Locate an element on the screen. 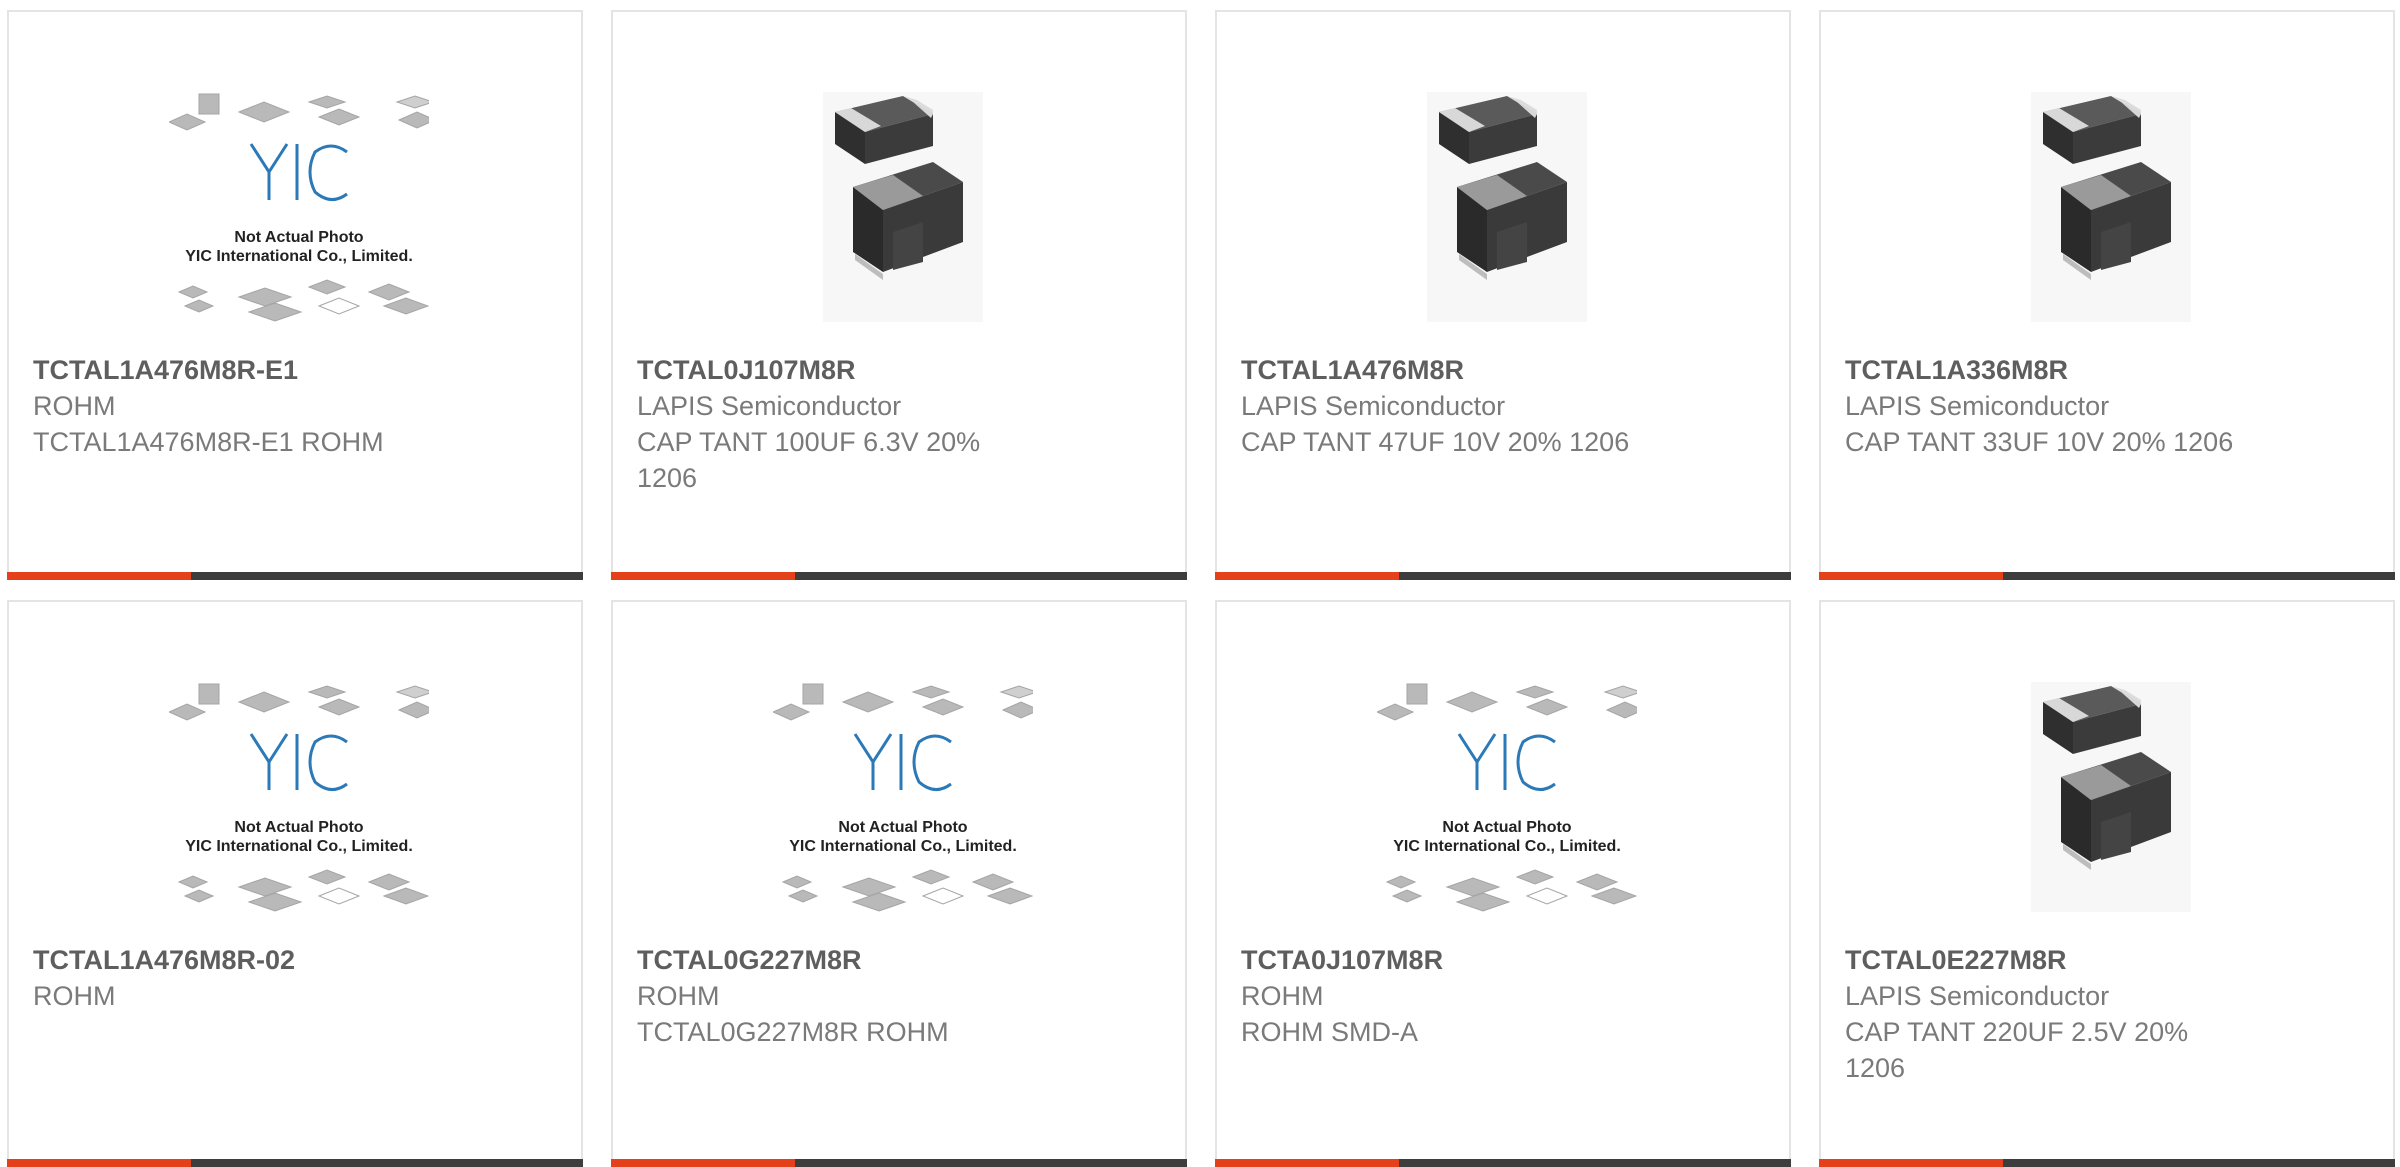  product-info: TCTAL1A476M8R-02 ROHM is located at coordinates (243, 978).